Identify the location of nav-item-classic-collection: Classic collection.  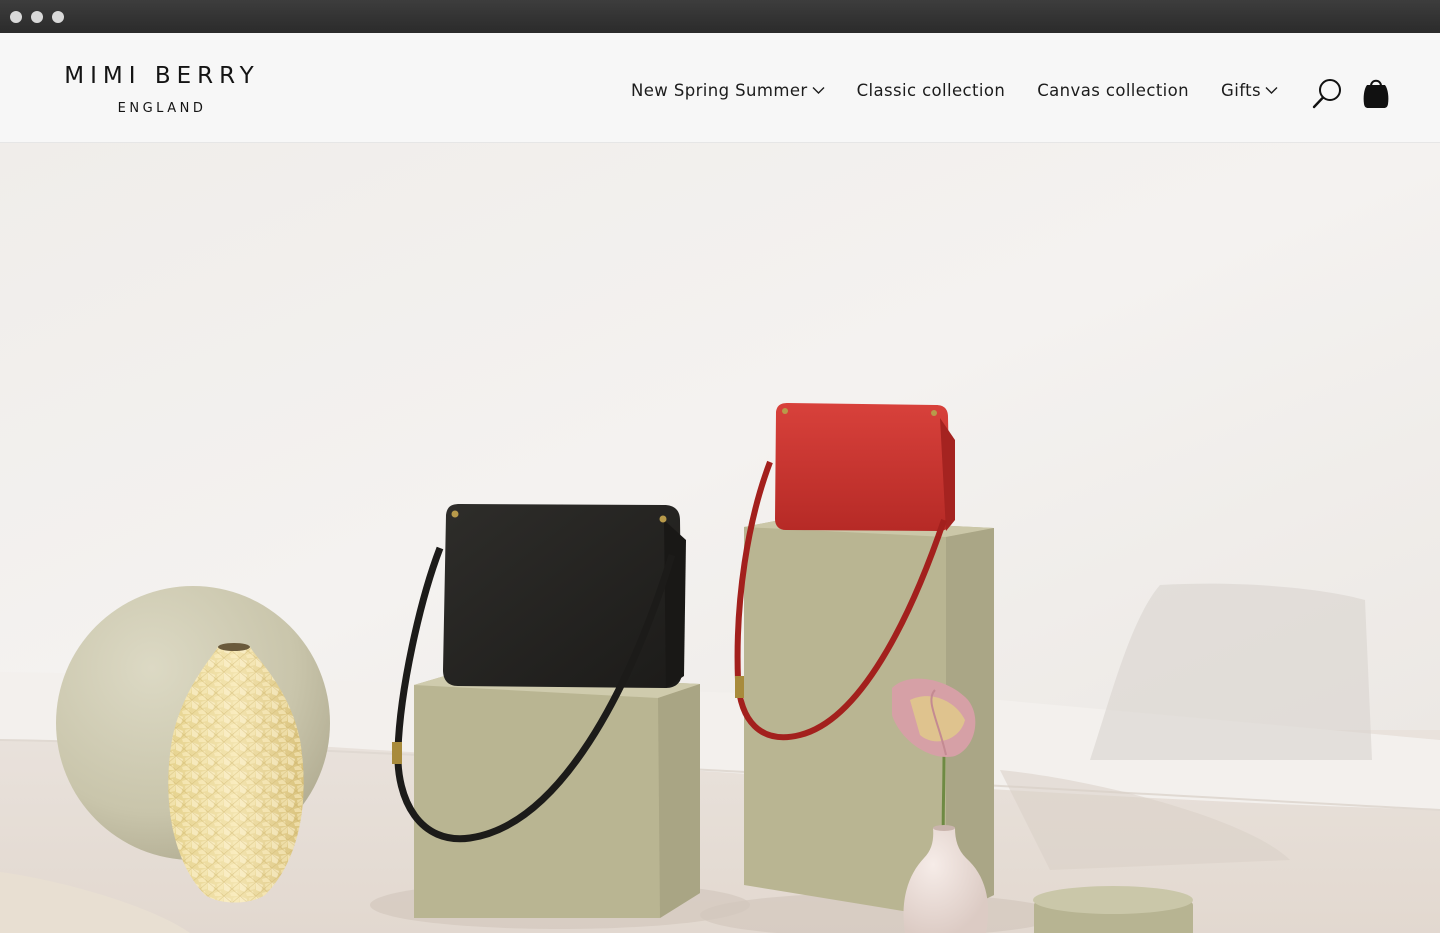
(931, 90).